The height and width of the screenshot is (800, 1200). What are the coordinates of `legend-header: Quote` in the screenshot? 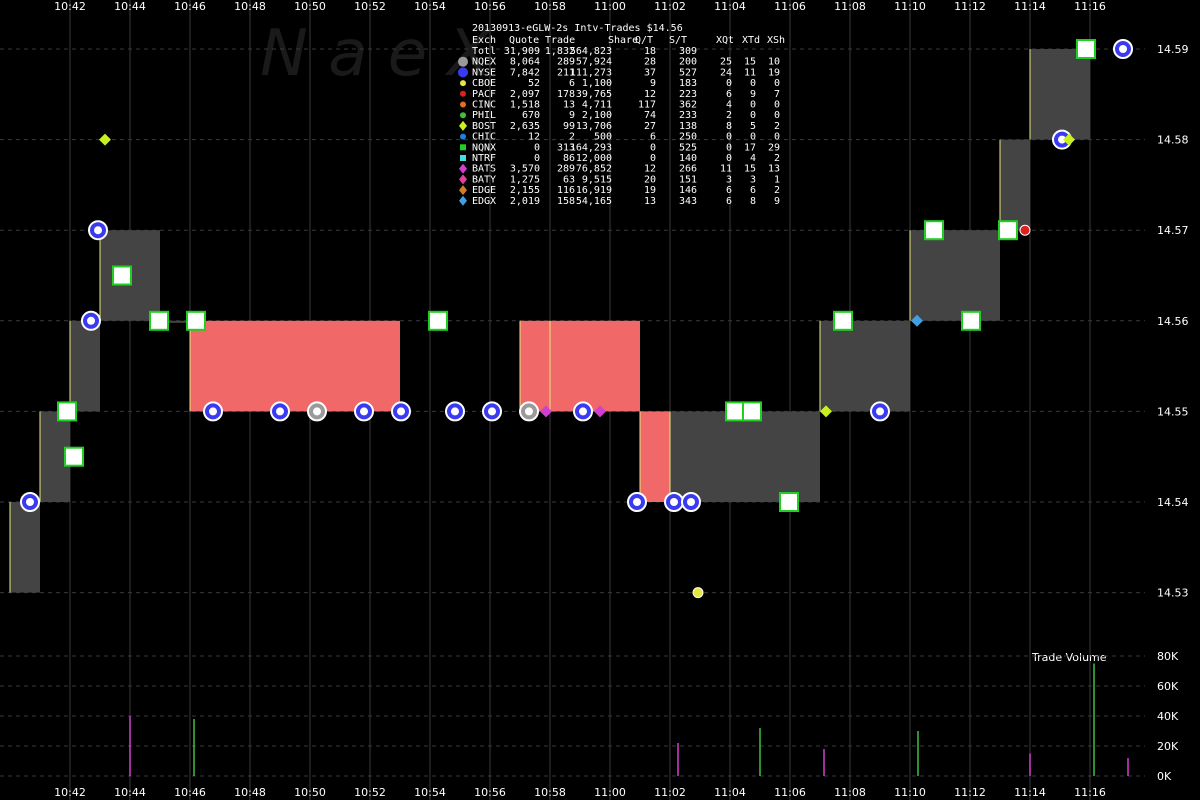 It's located at (524, 40).